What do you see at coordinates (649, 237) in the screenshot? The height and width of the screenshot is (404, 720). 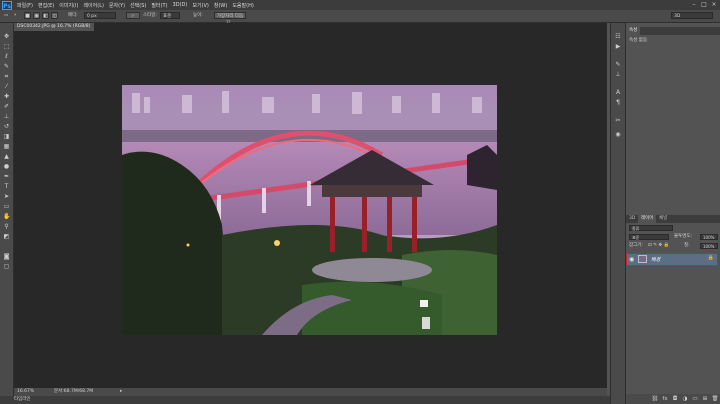 I see `blend-mode-select: 표준` at bounding box center [649, 237].